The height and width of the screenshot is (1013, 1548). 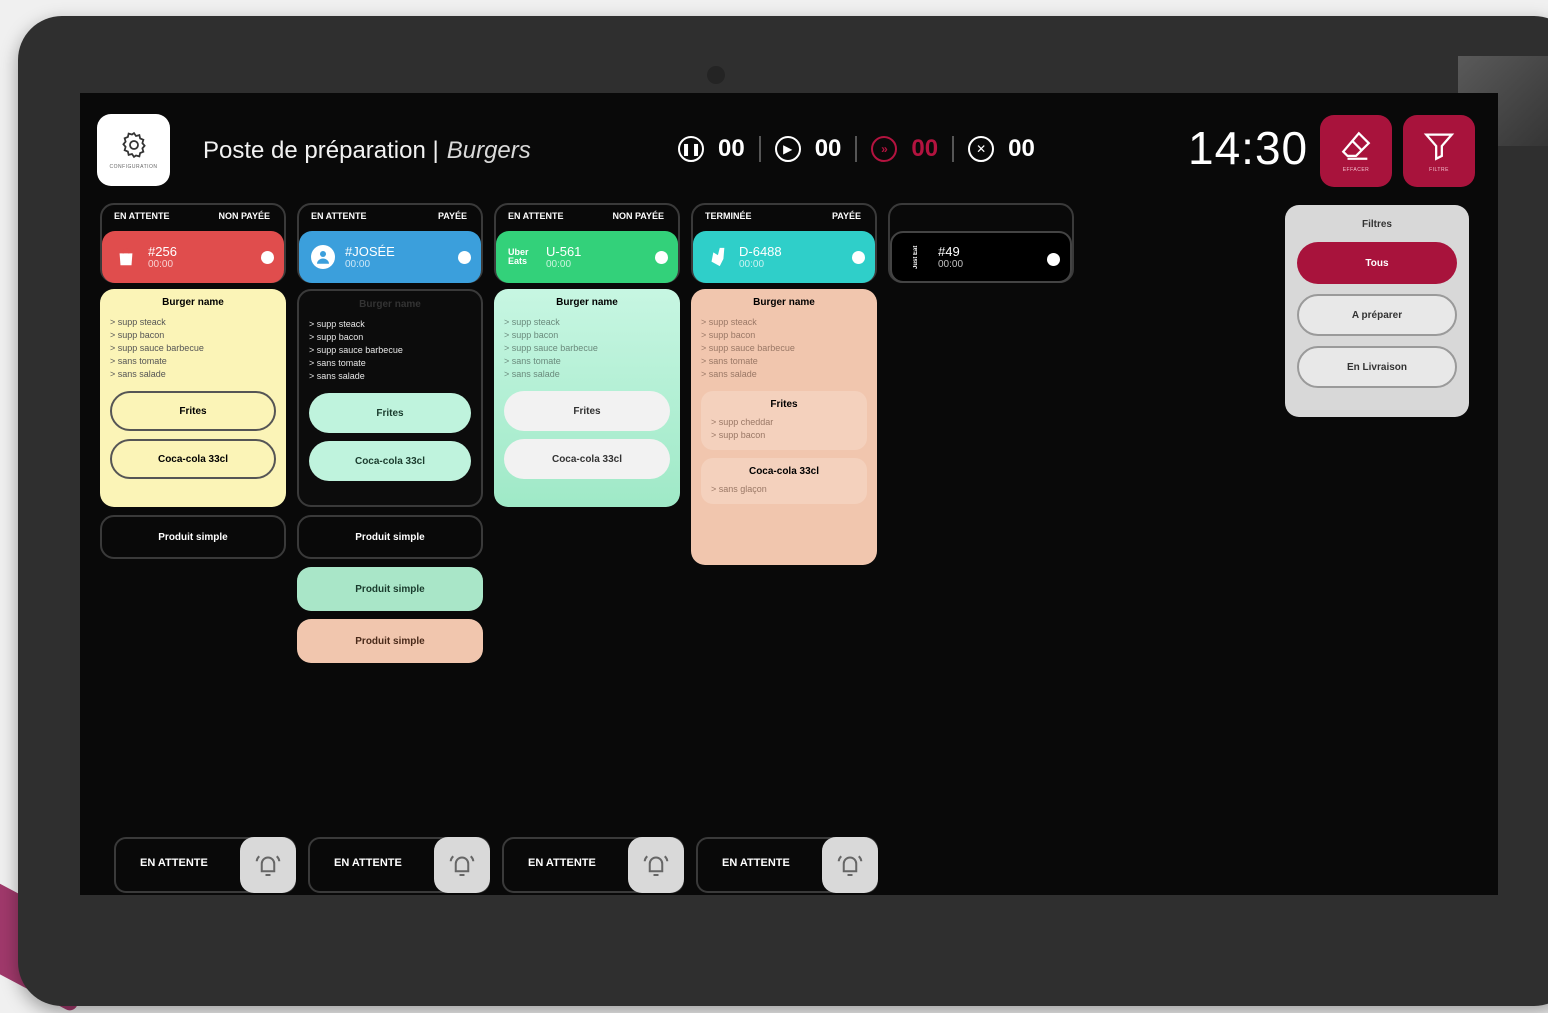 I want to click on order-column-5: Just Eat #49 00:00, so click(x=981, y=243).